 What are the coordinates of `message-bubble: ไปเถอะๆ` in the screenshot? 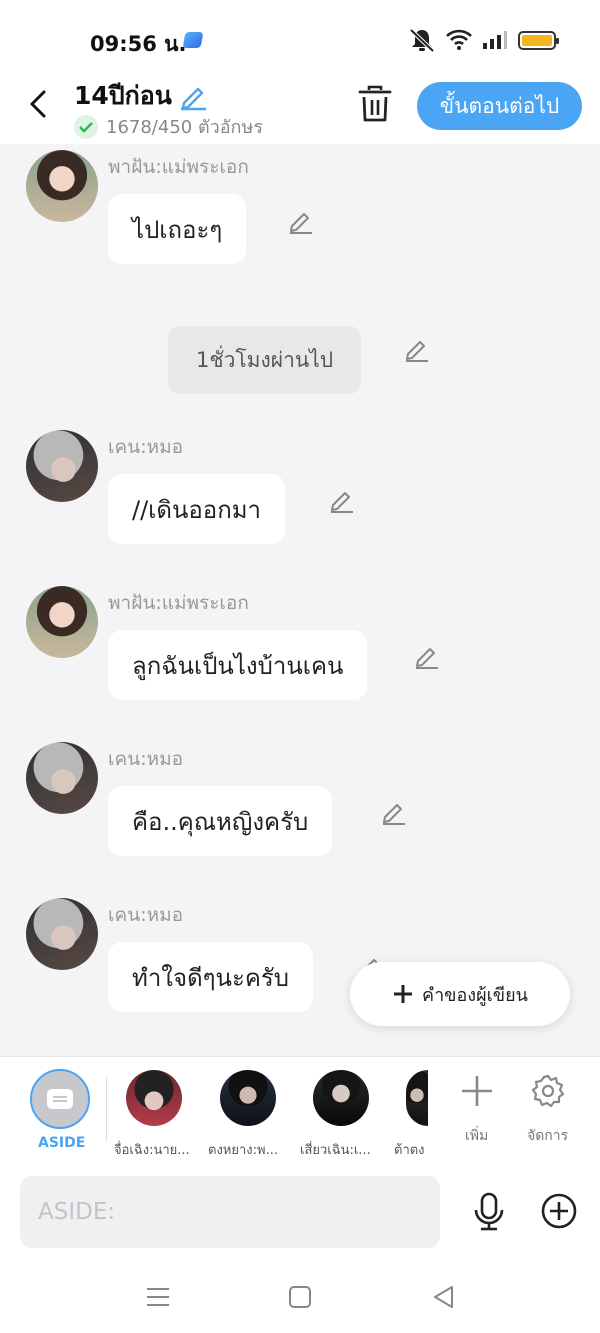 It's located at (177, 229).